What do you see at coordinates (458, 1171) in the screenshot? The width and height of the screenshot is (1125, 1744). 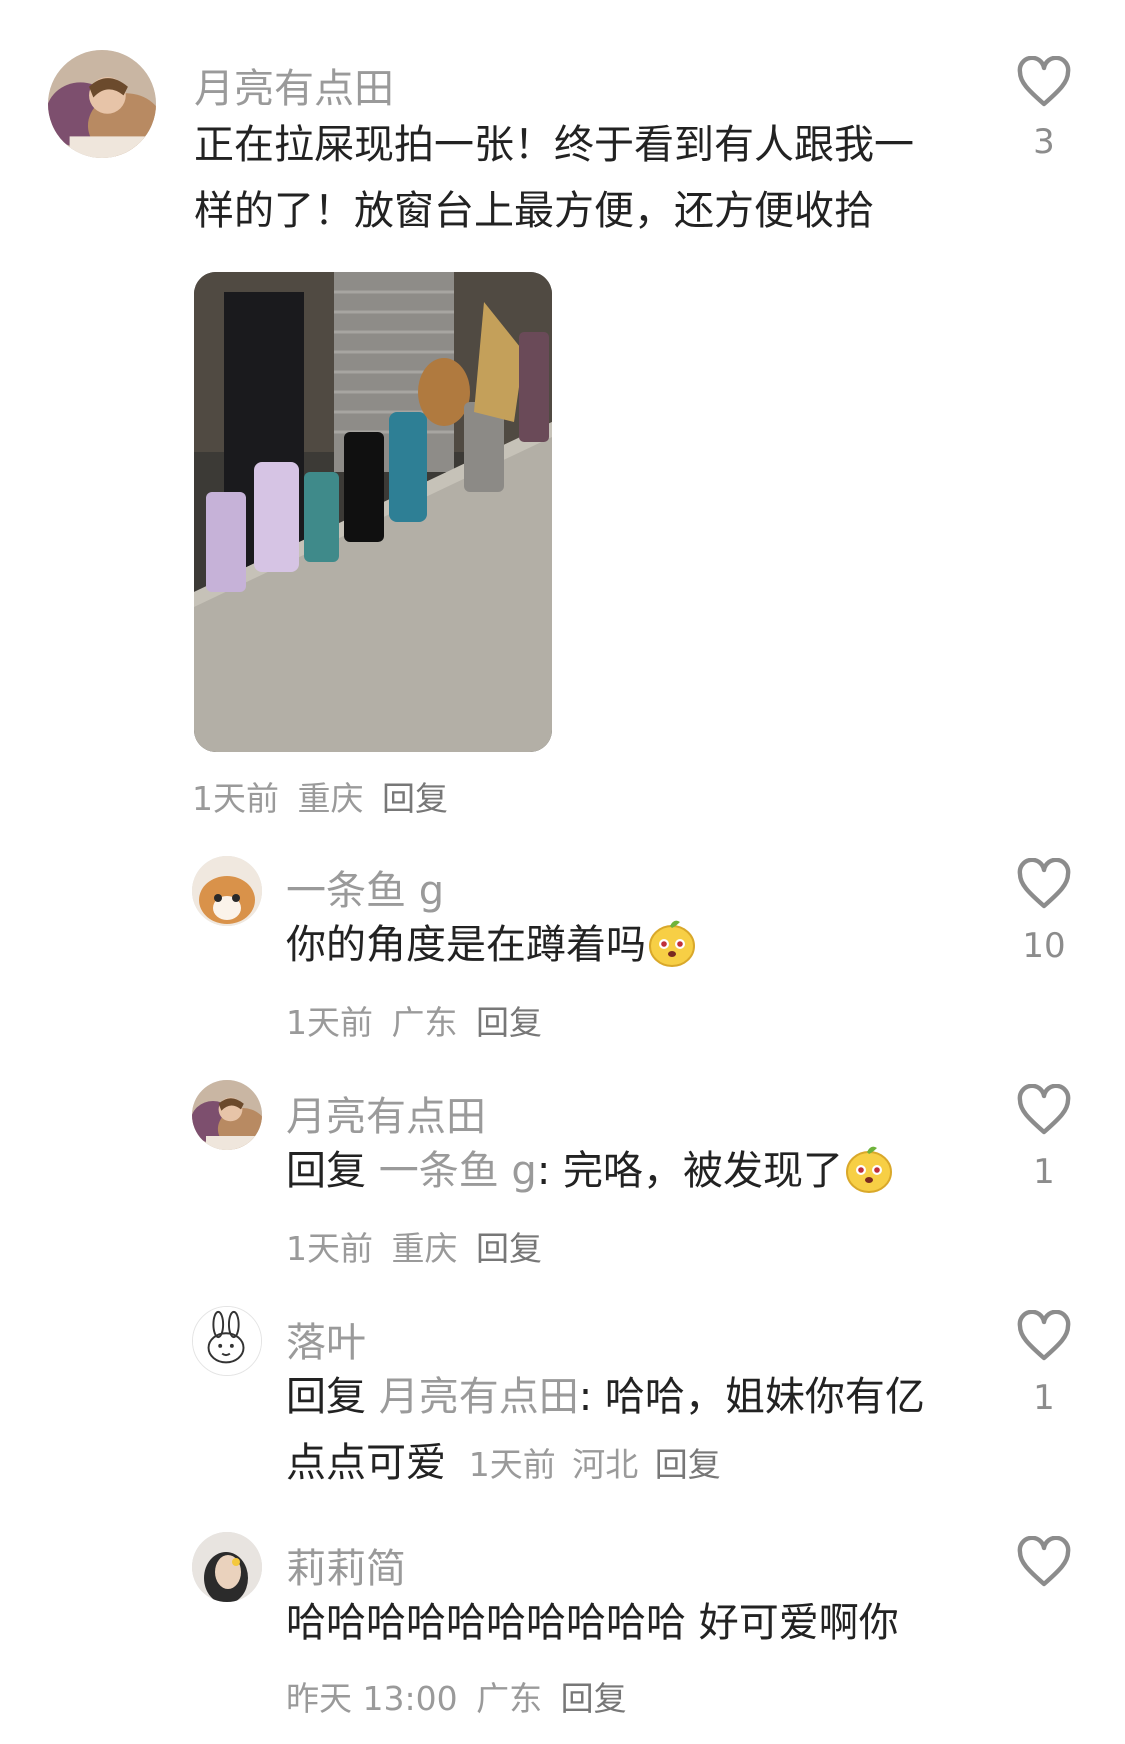 I see `mention-link: 一条鱼 g` at bounding box center [458, 1171].